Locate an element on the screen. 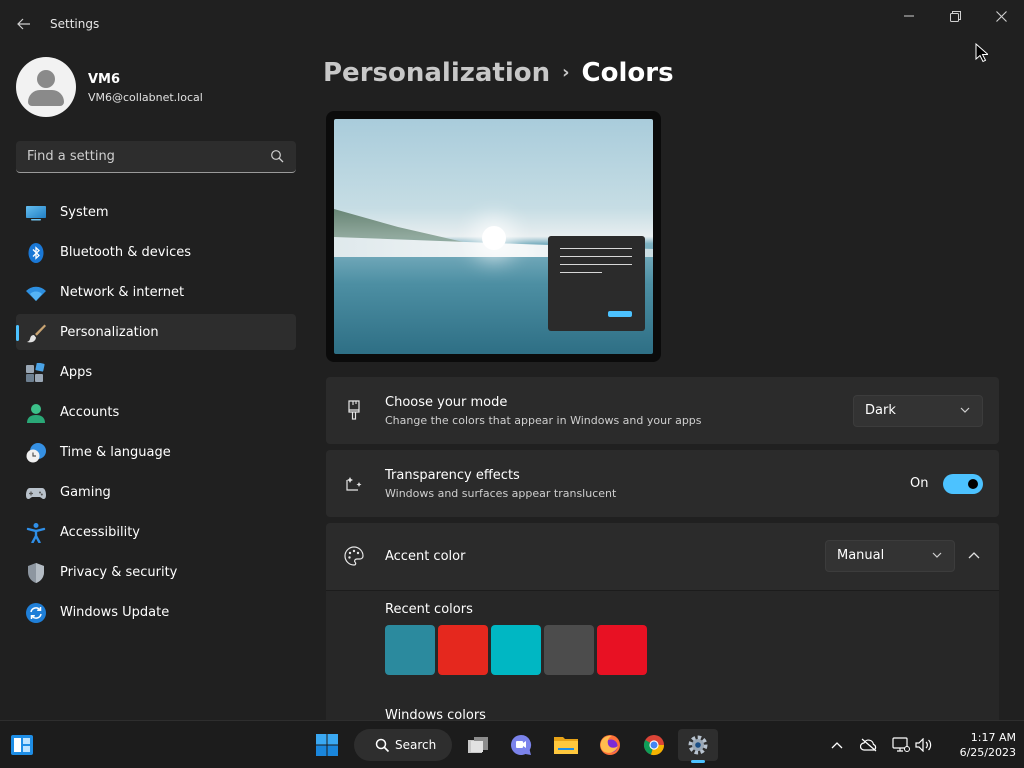 The height and width of the screenshot is (768, 1024). preview-sun is located at coordinates (494, 238).